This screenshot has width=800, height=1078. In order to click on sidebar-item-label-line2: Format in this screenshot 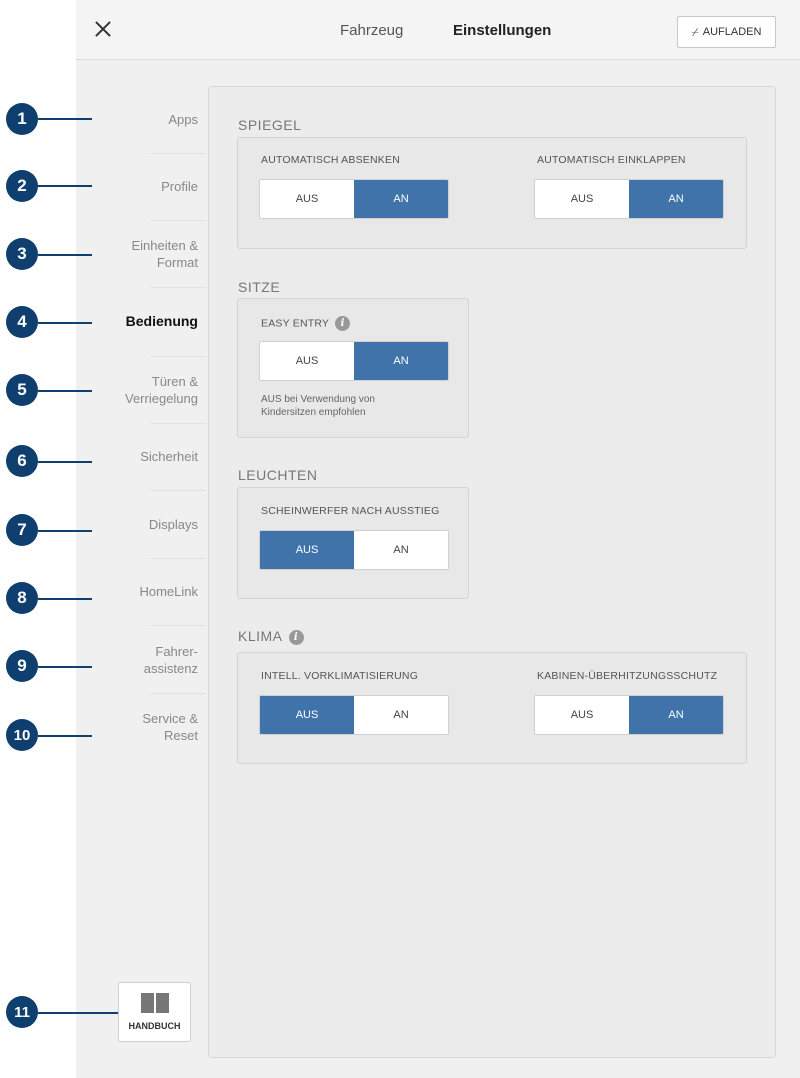, I will do `click(177, 262)`.